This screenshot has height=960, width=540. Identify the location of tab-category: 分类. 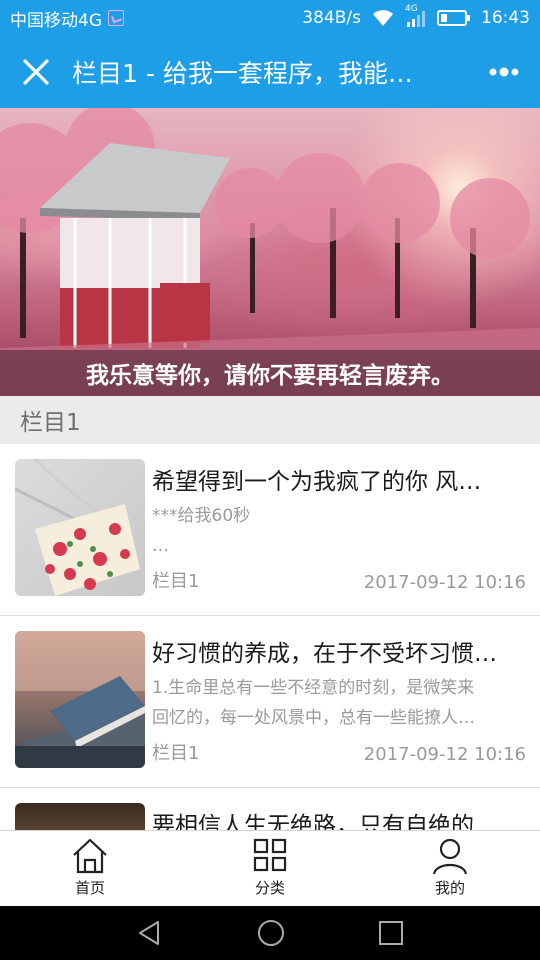
(270, 868).